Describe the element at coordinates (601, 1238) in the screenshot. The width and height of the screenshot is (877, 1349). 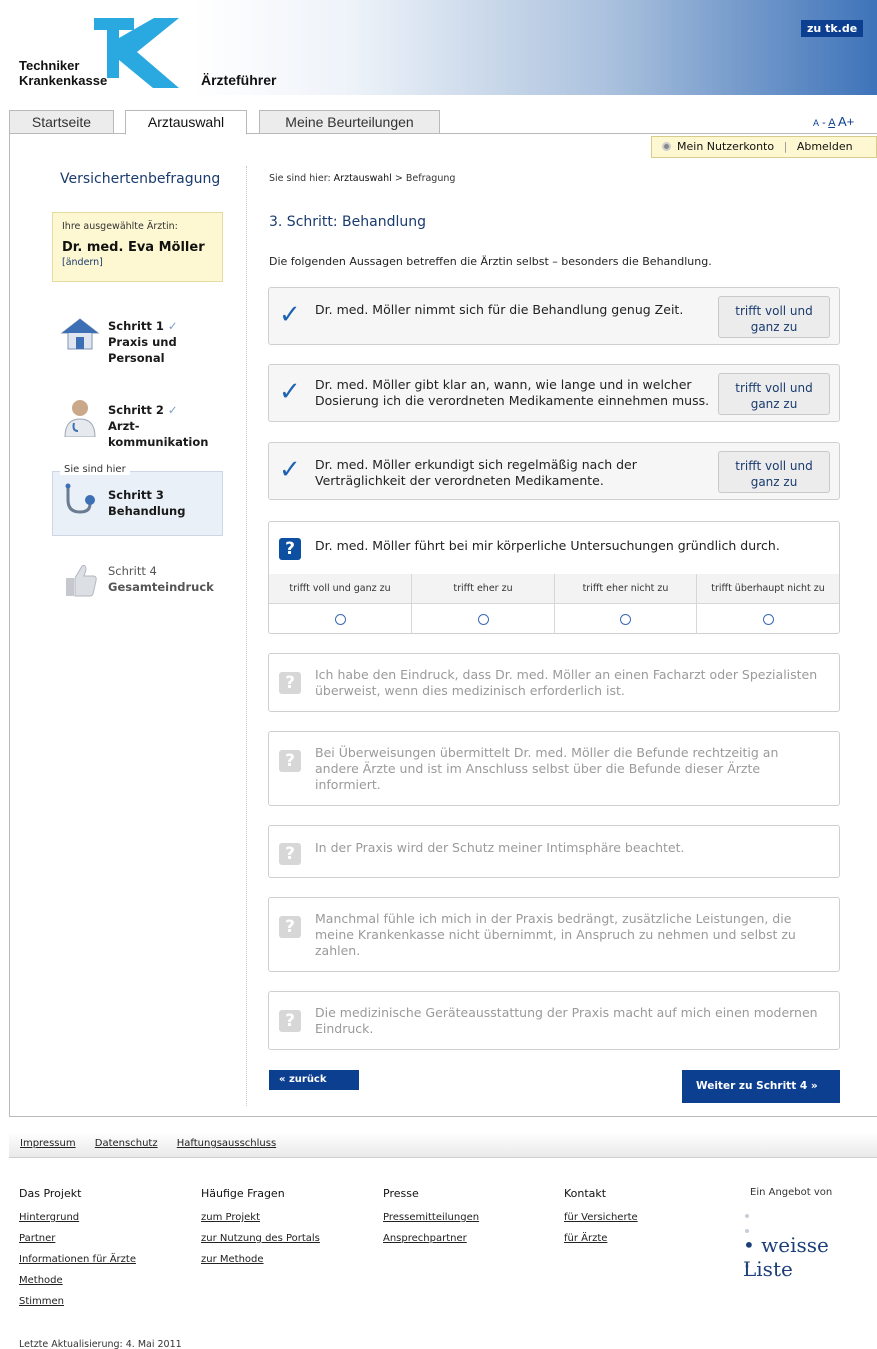
I see `footer-link: für Ärzte` at that location.